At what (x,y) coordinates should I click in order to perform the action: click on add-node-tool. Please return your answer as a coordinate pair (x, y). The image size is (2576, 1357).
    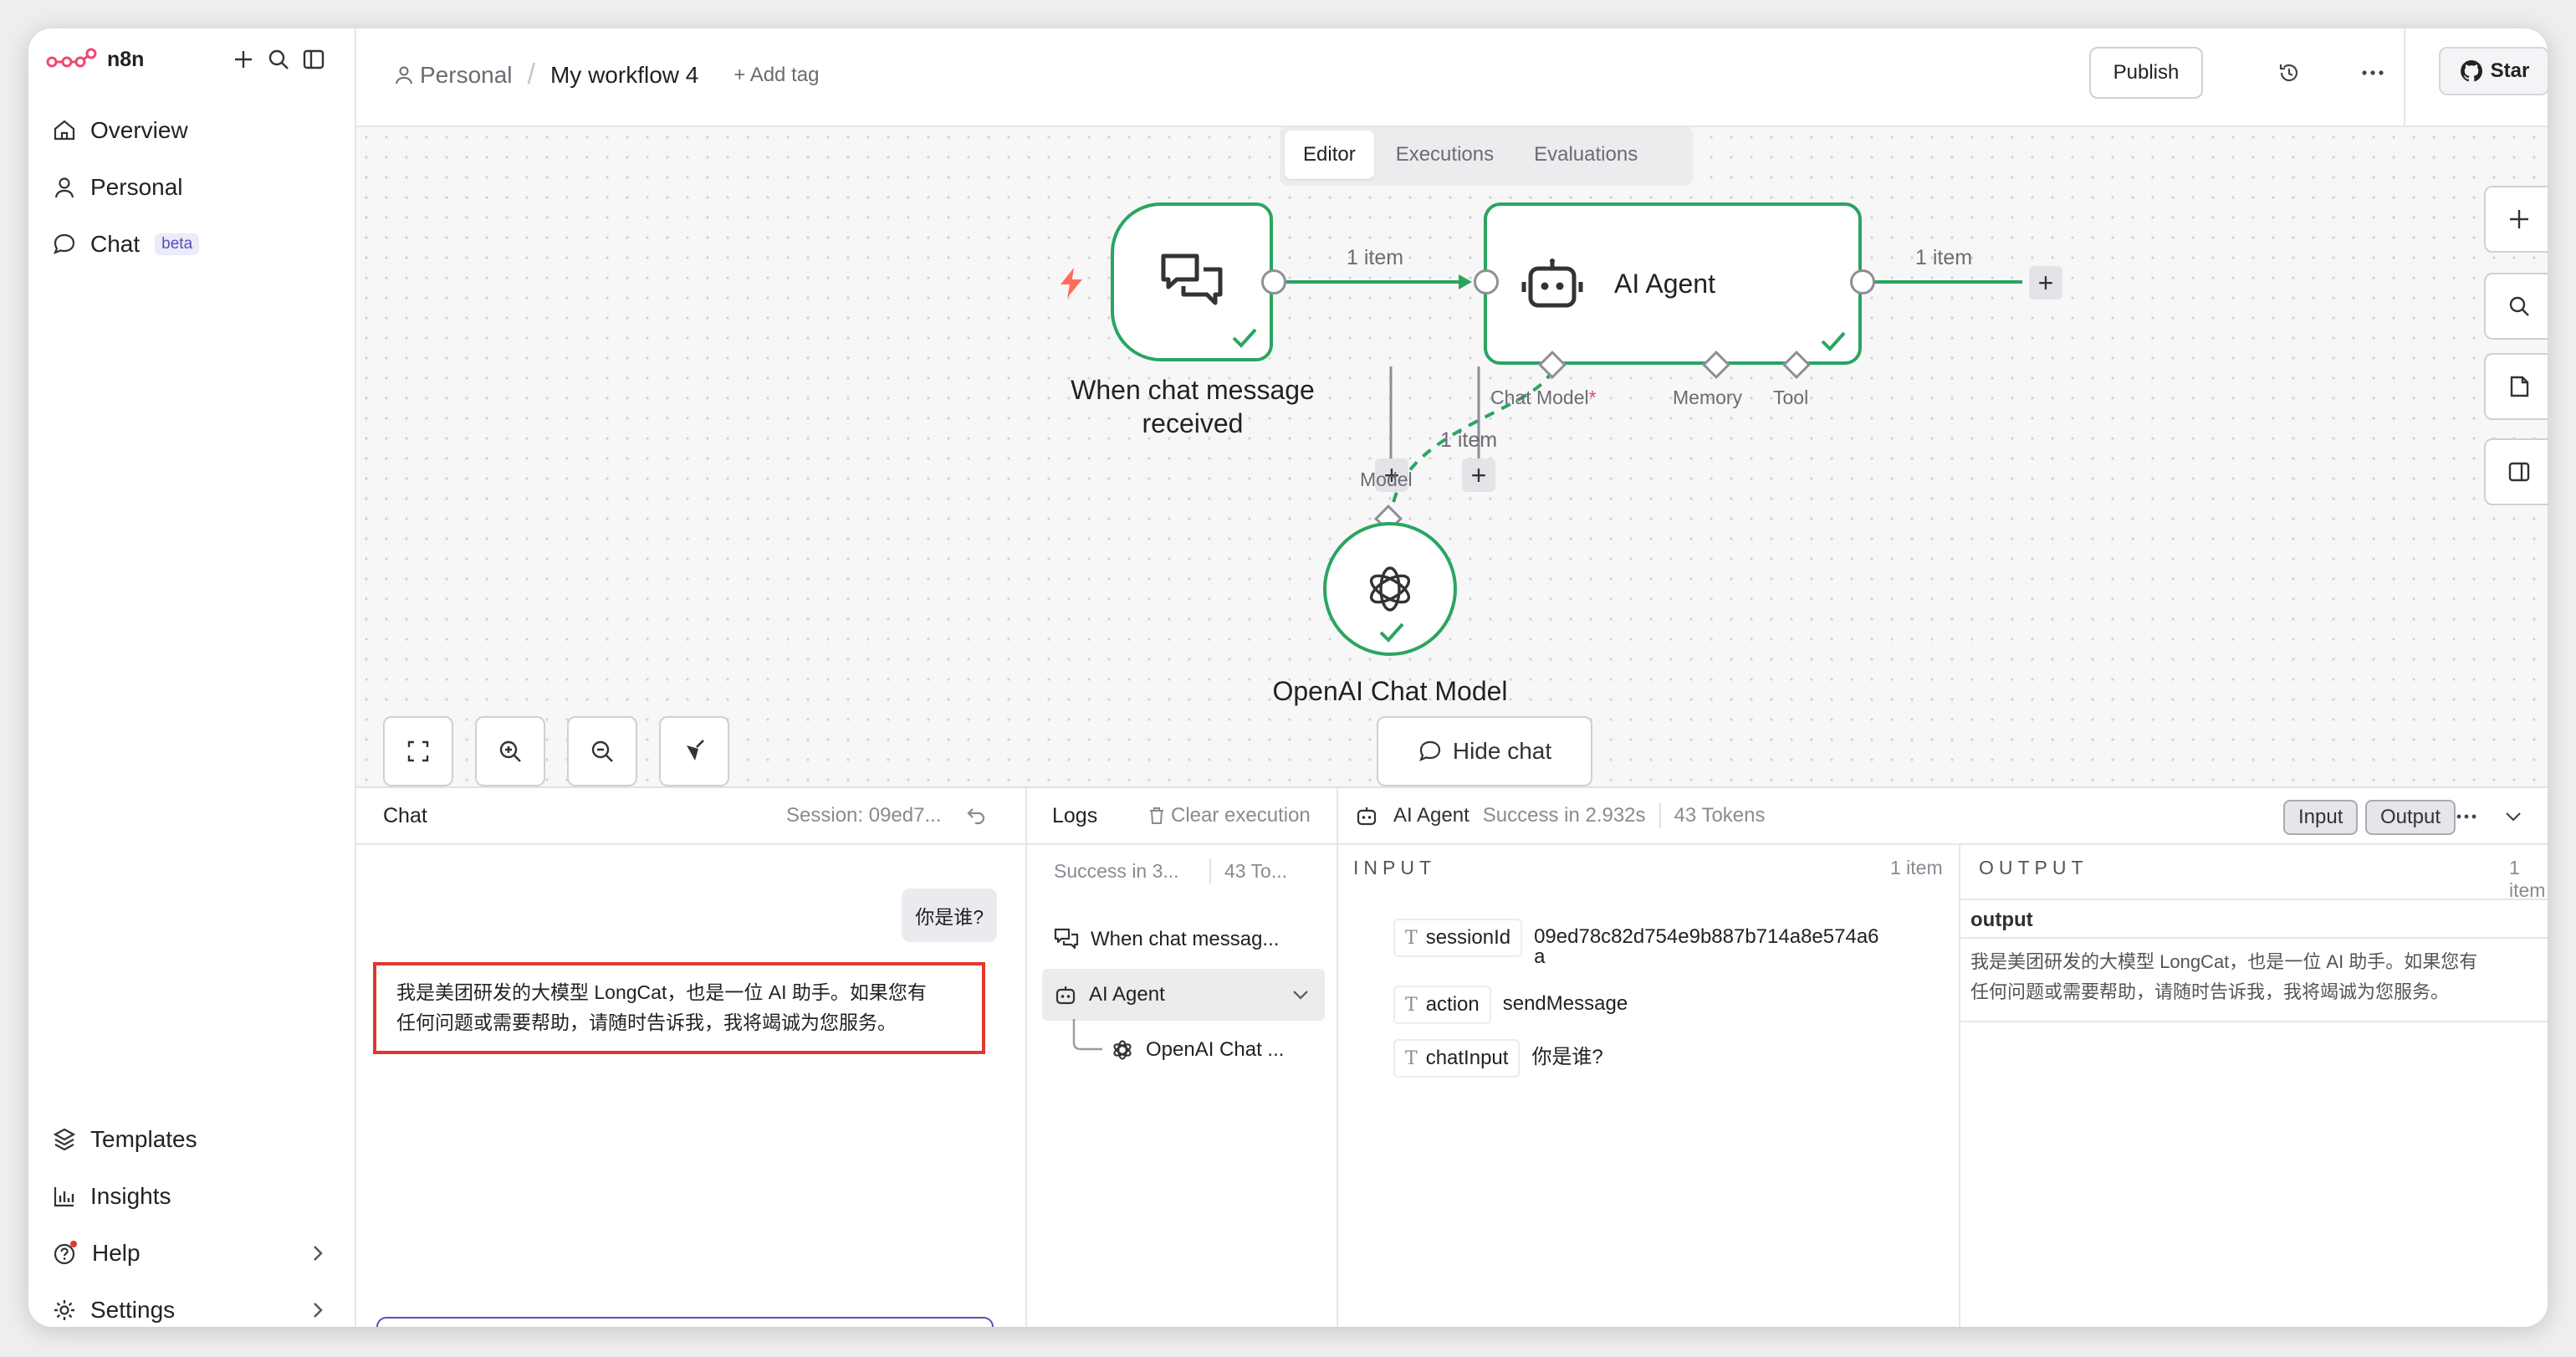
    Looking at the image, I should click on (2516, 219).